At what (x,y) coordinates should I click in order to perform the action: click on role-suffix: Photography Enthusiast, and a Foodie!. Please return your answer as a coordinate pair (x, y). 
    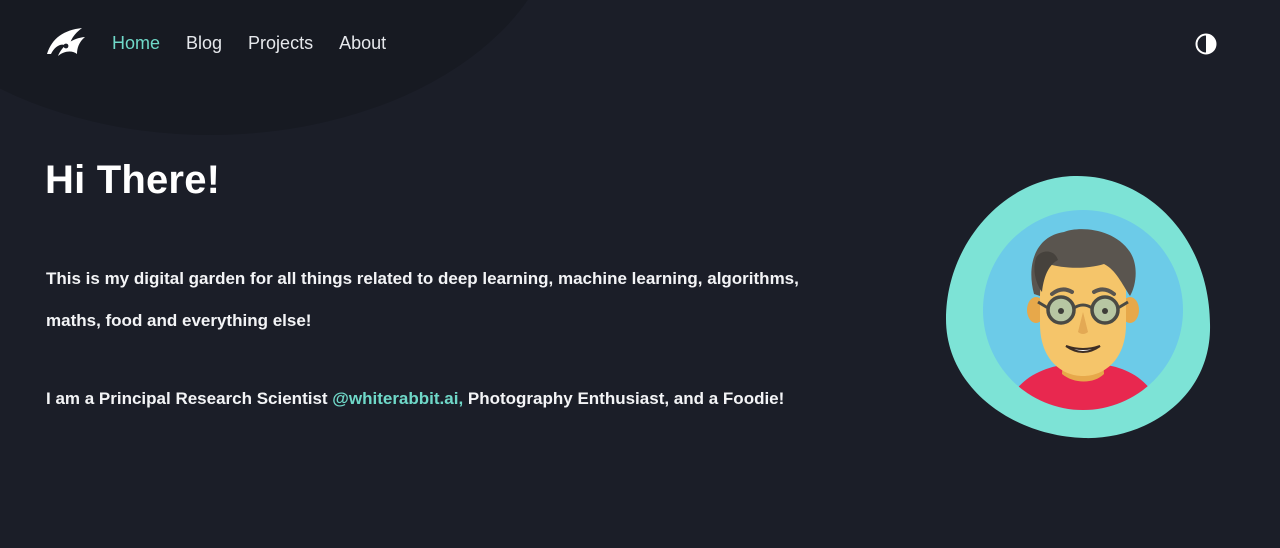
    Looking at the image, I should click on (624, 398).